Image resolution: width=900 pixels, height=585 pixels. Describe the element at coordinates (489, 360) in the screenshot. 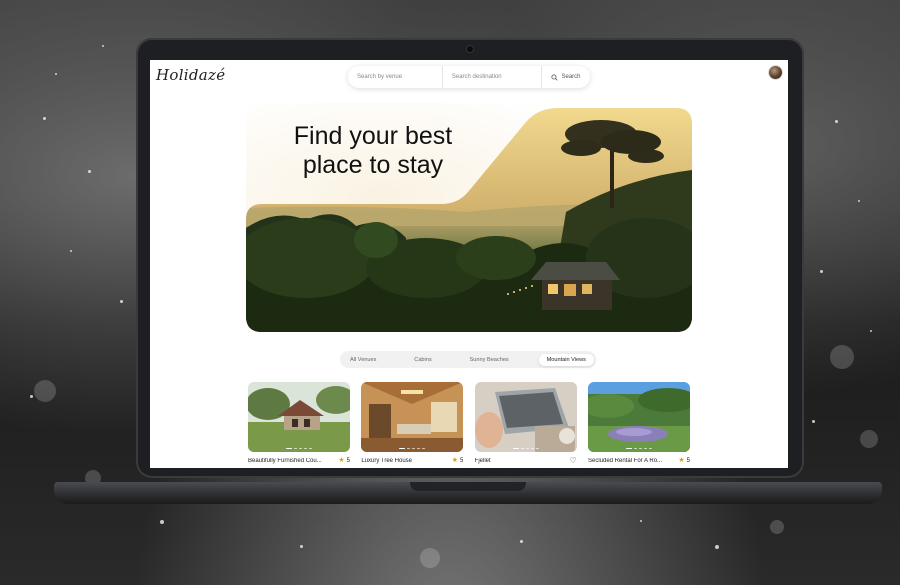

I see `tab-sunny-beaches: Sunny Beaches` at that location.